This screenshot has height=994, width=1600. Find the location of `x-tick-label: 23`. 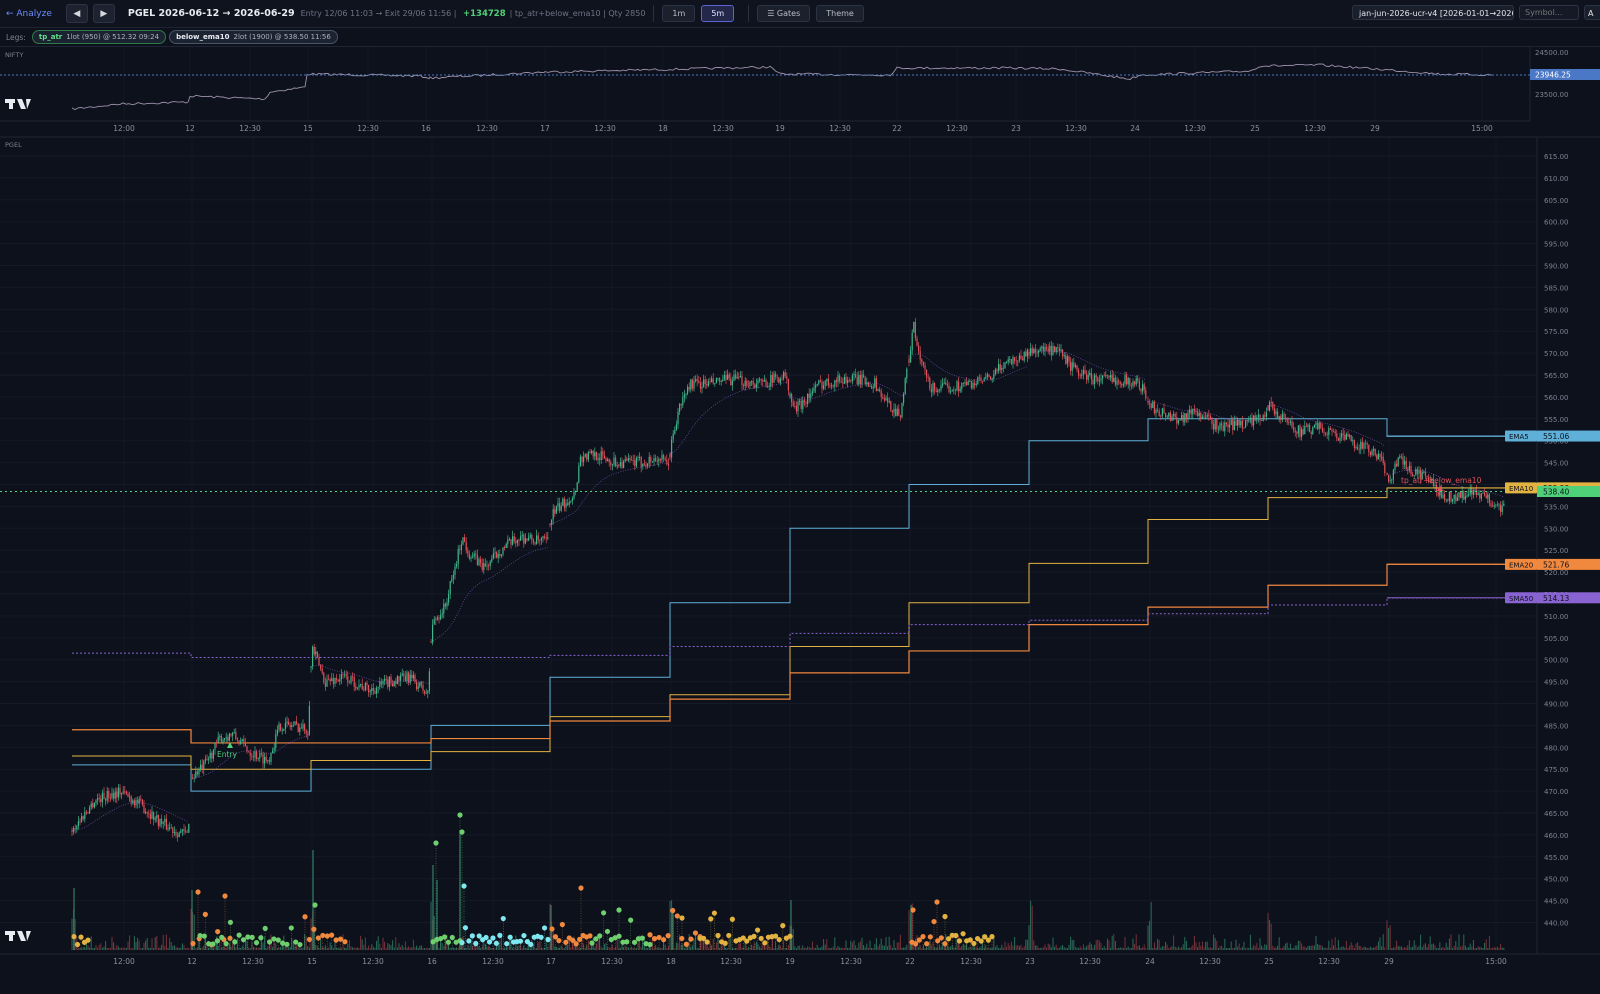

x-tick-label: 23 is located at coordinates (1030, 961).